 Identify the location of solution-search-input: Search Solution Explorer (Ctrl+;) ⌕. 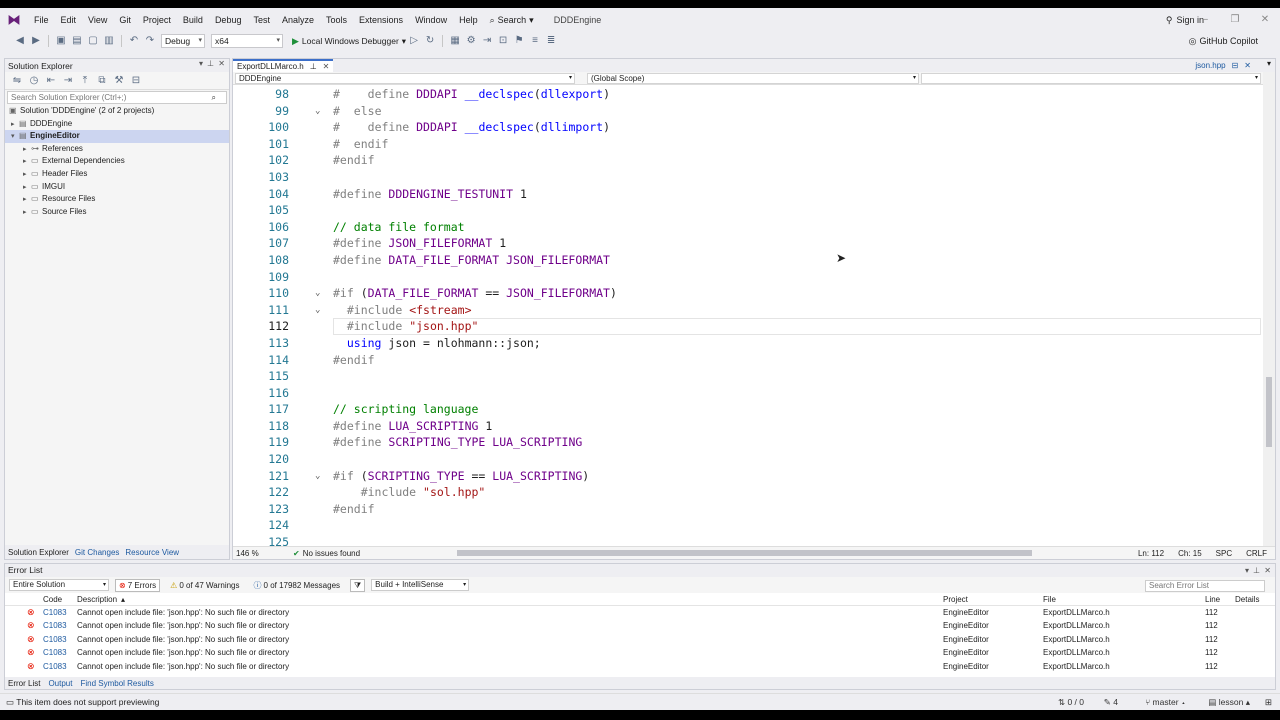
(117, 97).